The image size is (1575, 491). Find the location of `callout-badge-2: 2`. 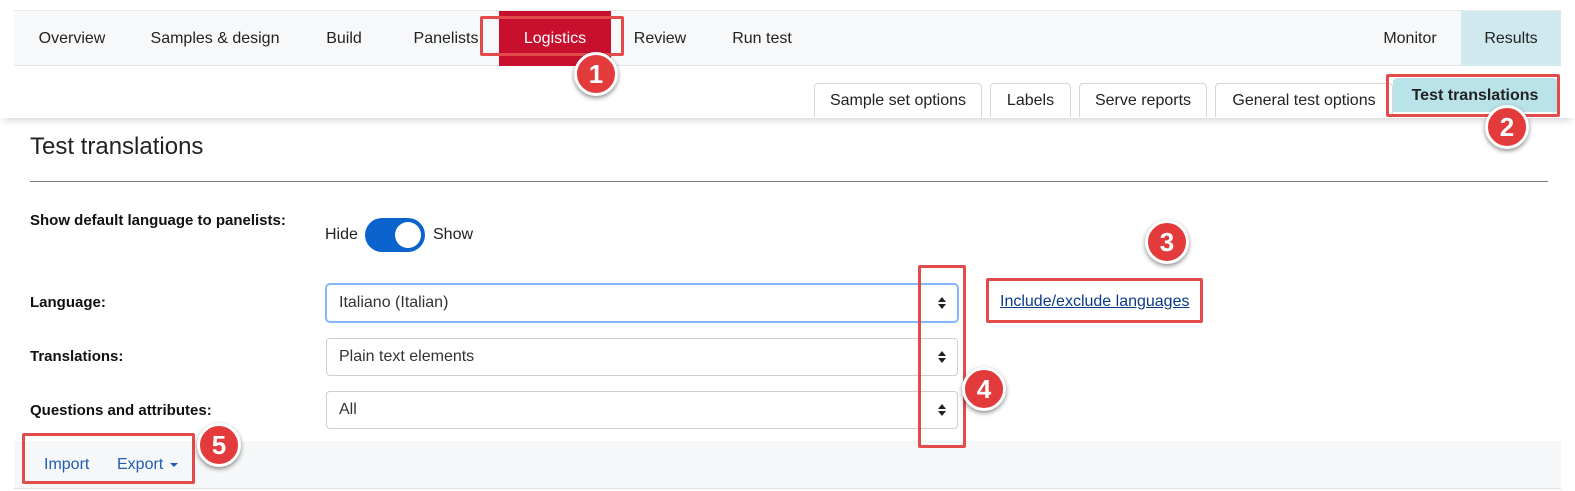

callout-badge-2: 2 is located at coordinates (1507, 127).